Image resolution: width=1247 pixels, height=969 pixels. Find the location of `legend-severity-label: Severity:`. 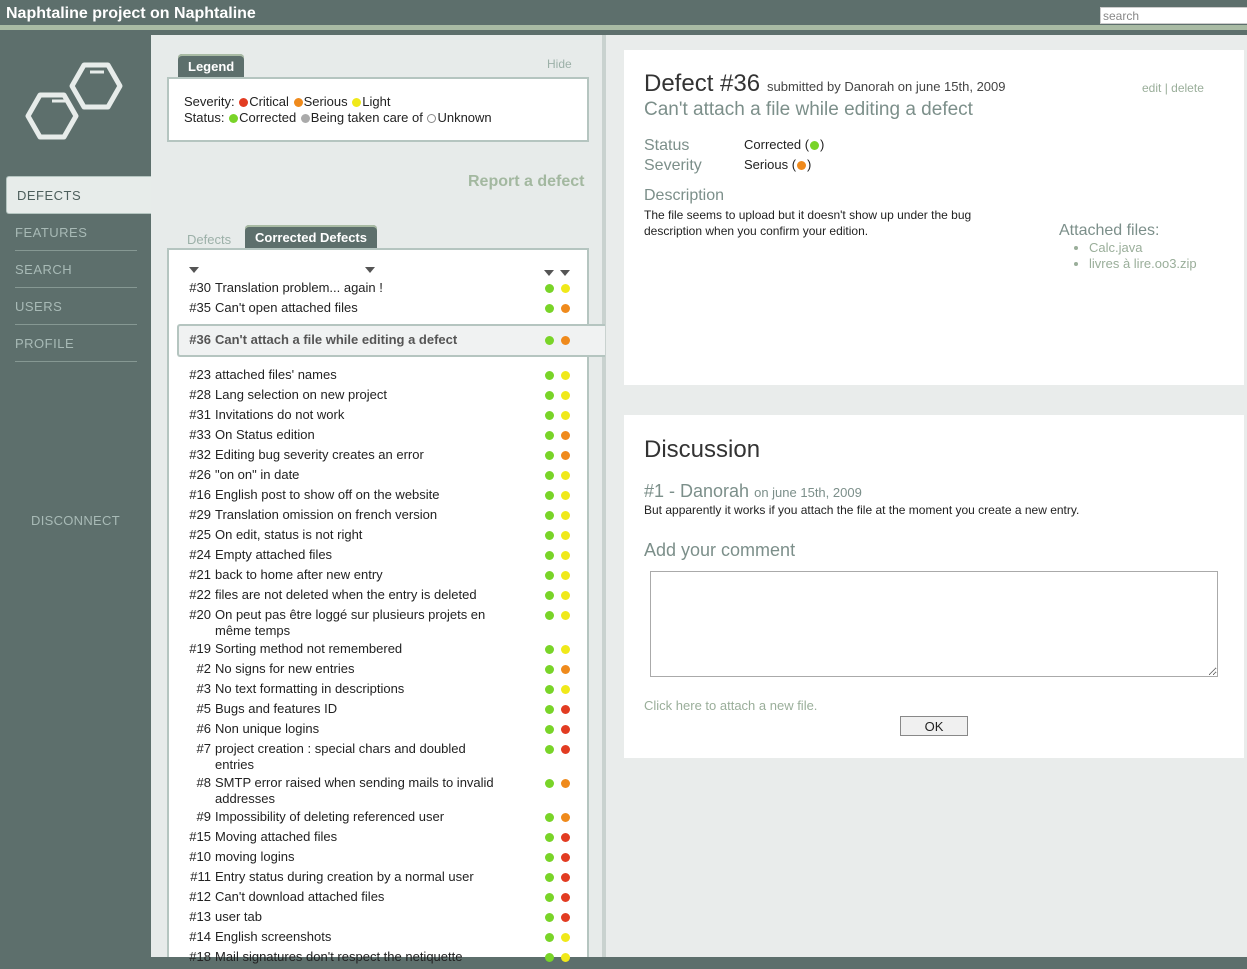

legend-severity-label: Severity: is located at coordinates (209, 101).